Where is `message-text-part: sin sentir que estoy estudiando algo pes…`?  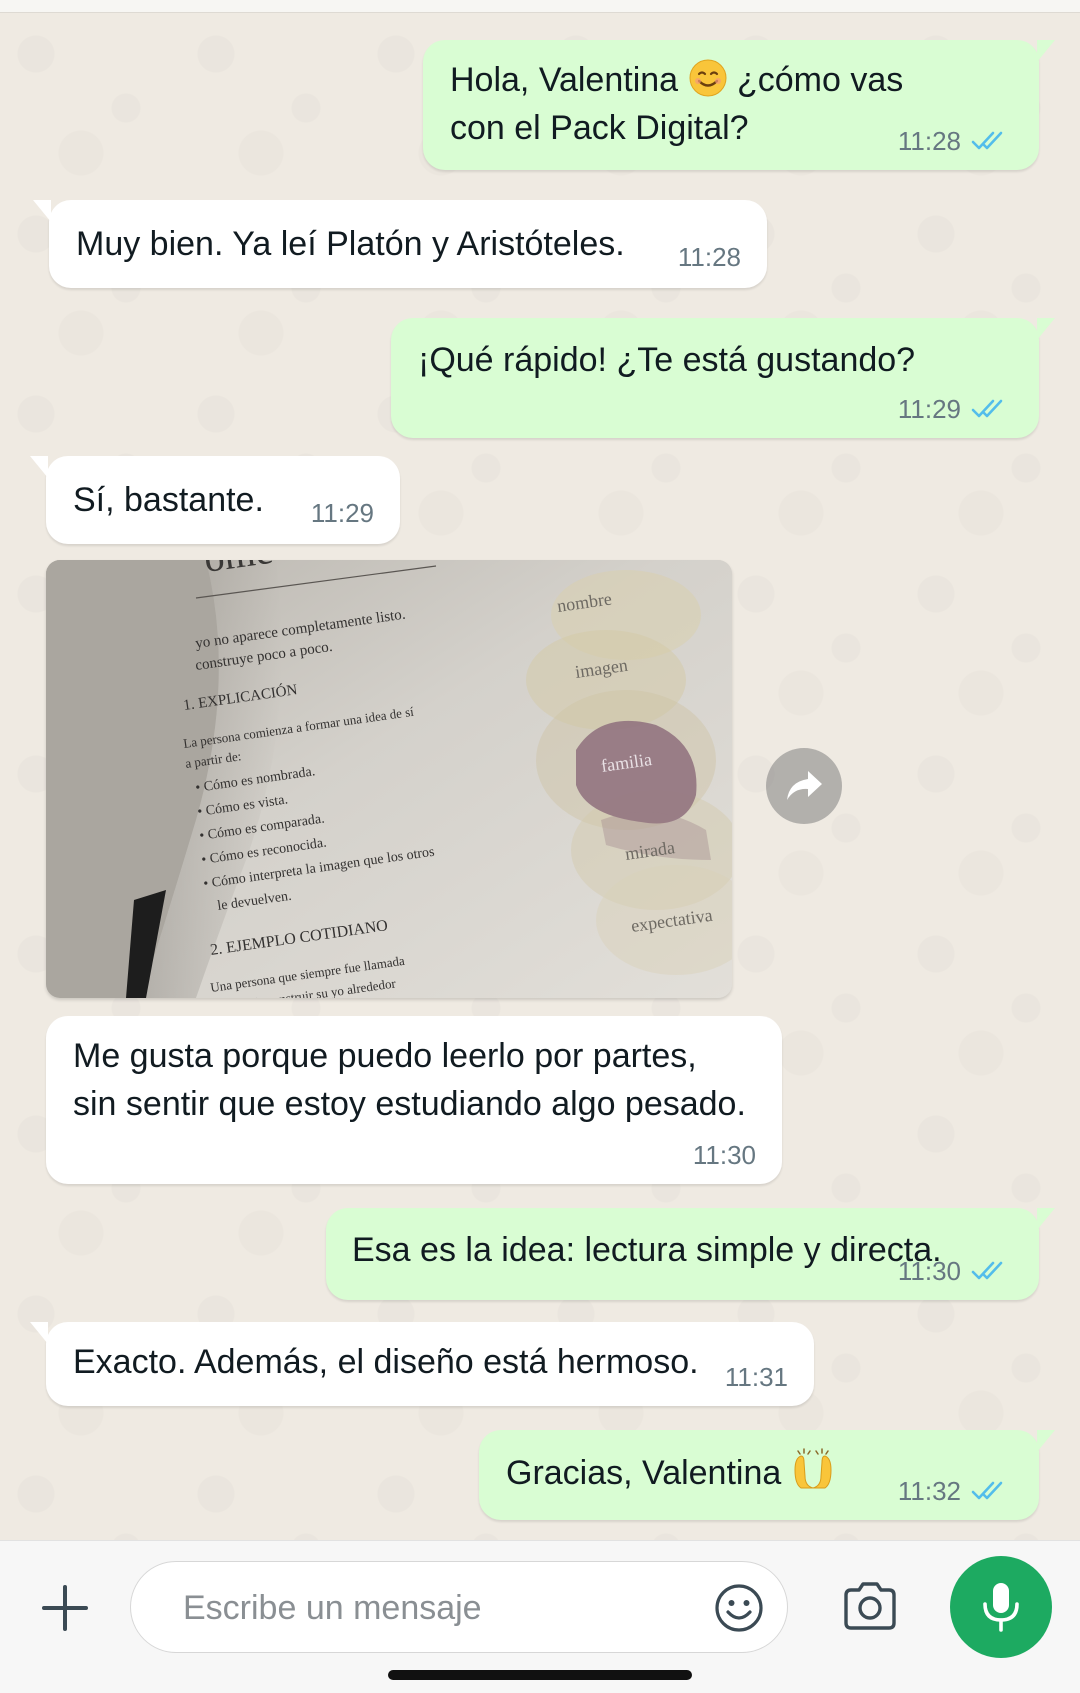
message-text-part: sin sentir que estoy estudiando algo pes… is located at coordinates (409, 1104).